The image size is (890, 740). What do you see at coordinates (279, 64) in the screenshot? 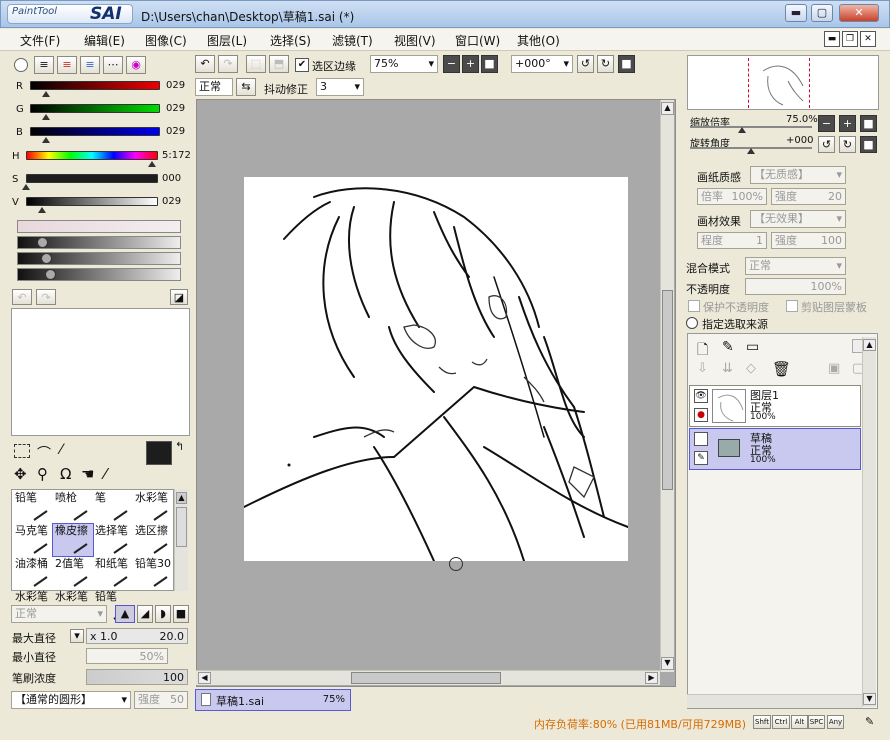
I see `invert-select-icon: ⬒` at bounding box center [279, 64].